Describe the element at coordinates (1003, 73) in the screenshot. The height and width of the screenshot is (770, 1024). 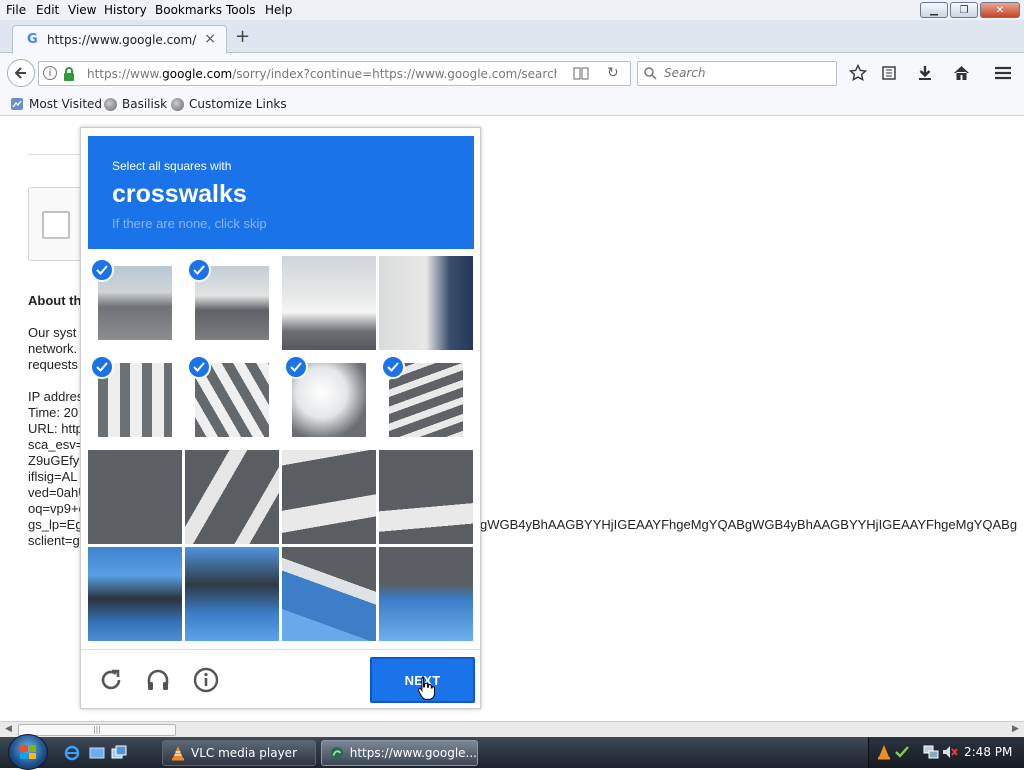
I see `hamburger-menu-icon` at that location.